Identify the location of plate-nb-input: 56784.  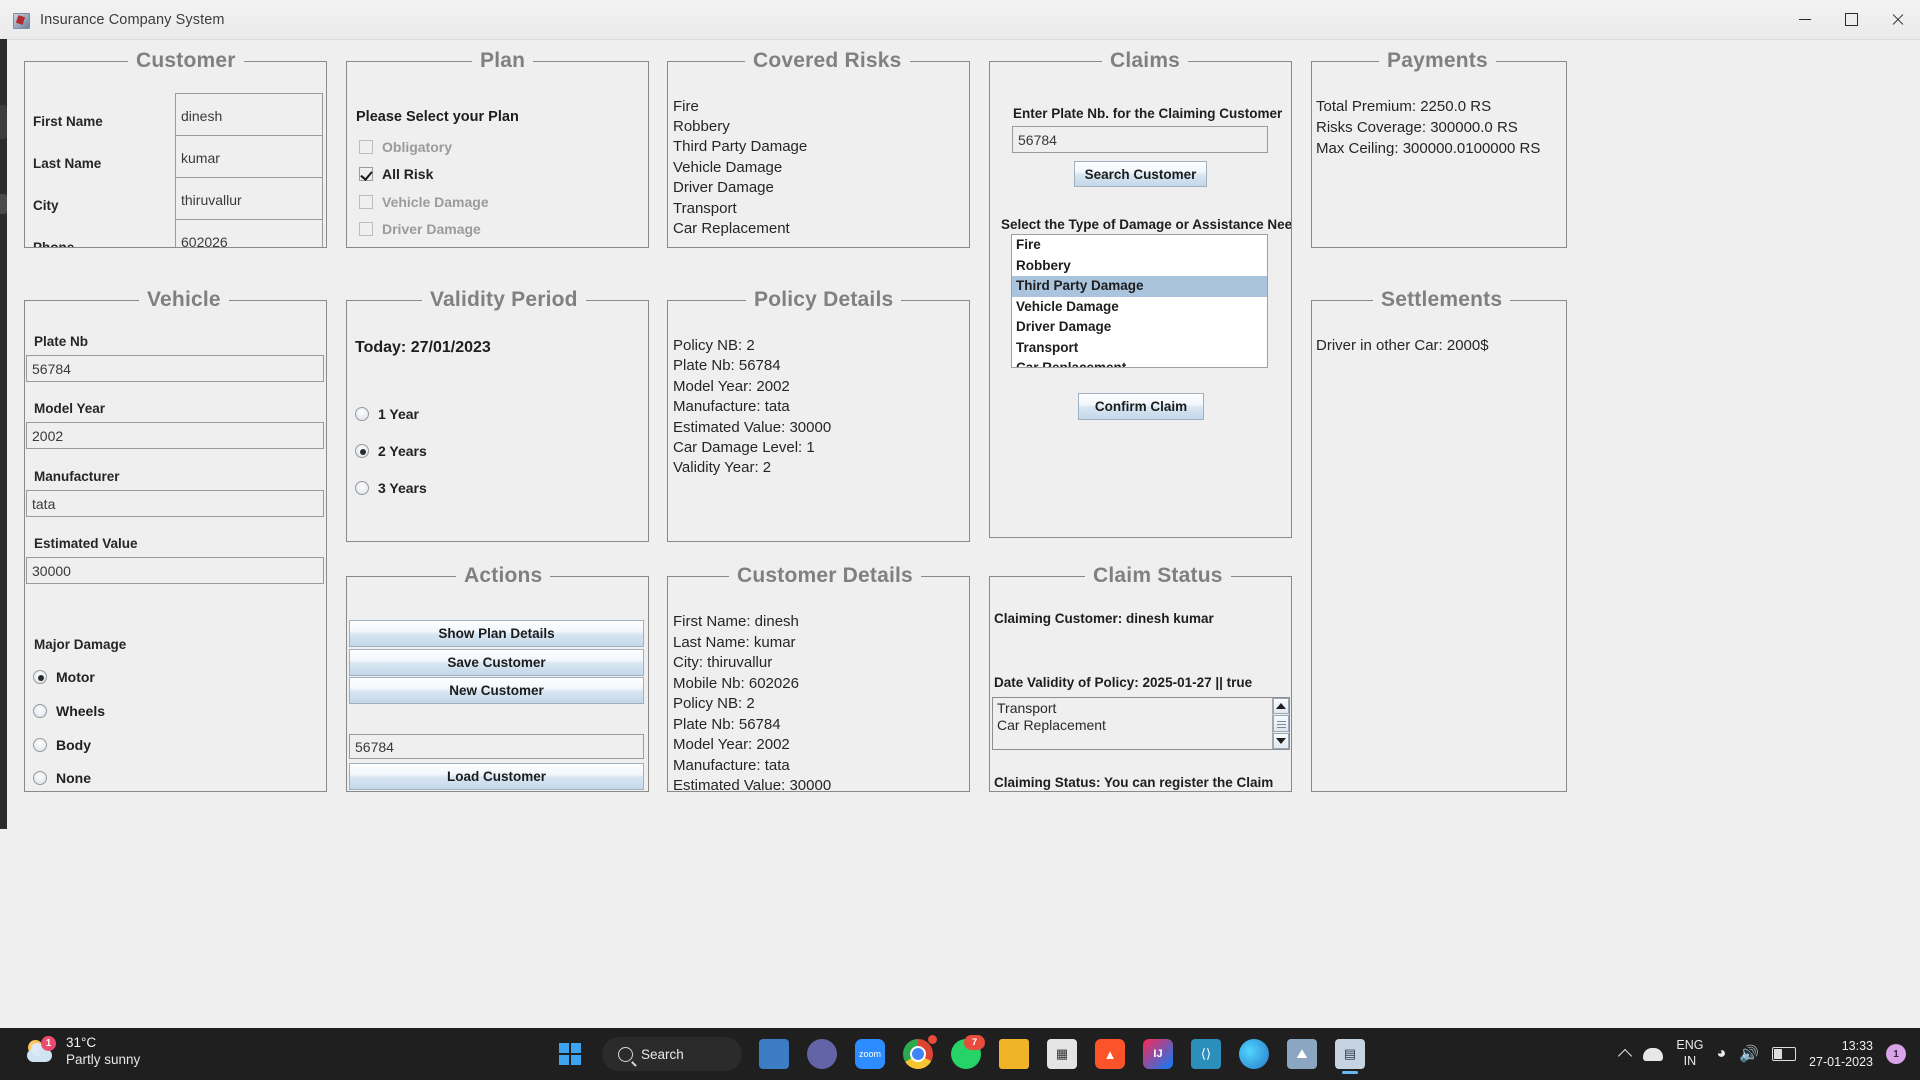
(175, 368).